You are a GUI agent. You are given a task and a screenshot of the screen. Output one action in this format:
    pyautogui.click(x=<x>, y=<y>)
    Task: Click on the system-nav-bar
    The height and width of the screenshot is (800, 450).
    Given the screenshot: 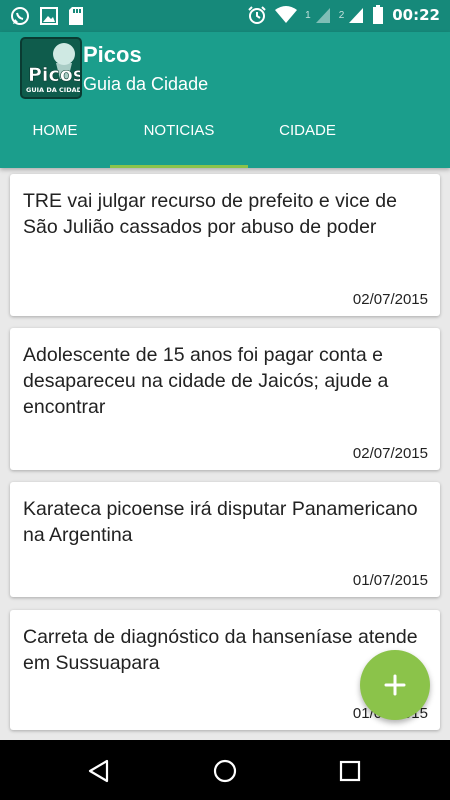 What is the action you would take?
    pyautogui.click(x=225, y=770)
    